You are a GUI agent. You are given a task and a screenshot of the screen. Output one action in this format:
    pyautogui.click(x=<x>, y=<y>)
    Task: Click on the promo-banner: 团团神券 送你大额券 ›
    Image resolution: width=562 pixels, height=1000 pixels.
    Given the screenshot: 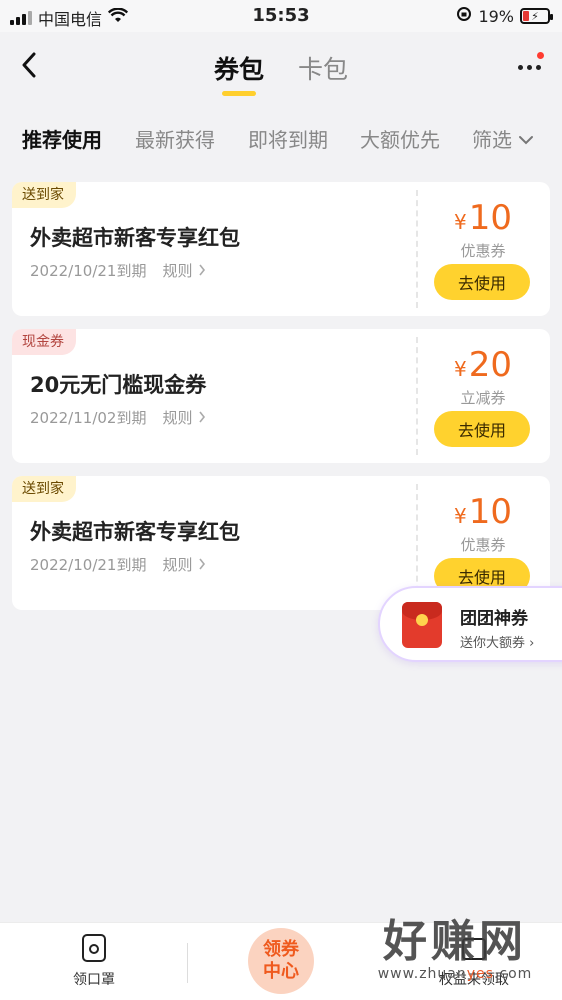 What is the action you would take?
    pyautogui.click(x=470, y=624)
    